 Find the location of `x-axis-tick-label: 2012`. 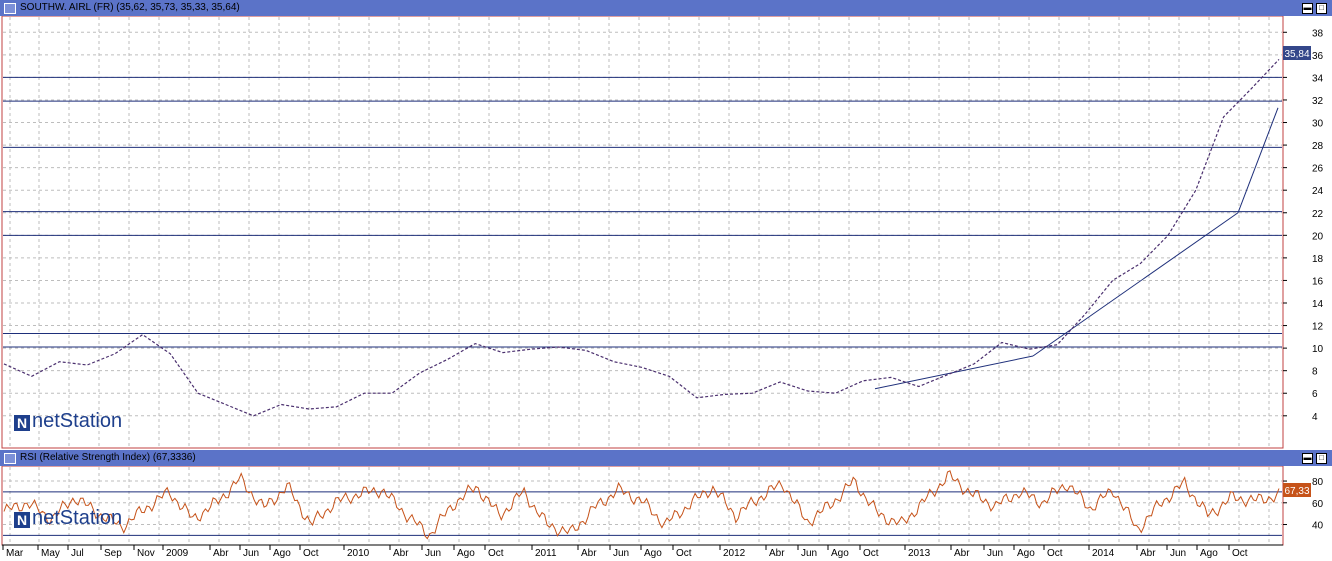

x-axis-tick-label: 2012 is located at coordinates (734, 553).